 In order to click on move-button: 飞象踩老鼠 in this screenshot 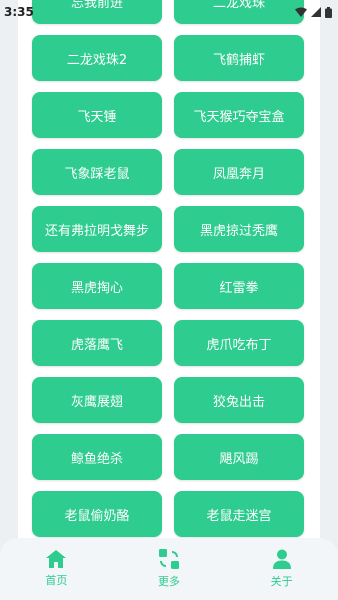, I will do `click(97, 172)`.